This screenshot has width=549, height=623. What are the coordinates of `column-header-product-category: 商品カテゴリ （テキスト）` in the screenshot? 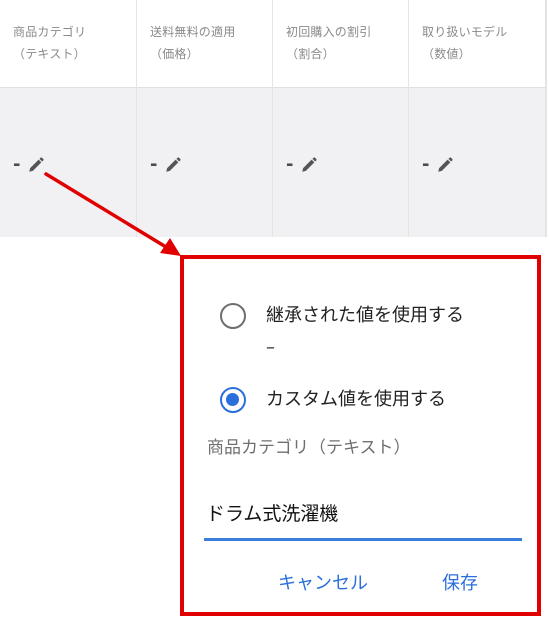 It's located at (68, 44).